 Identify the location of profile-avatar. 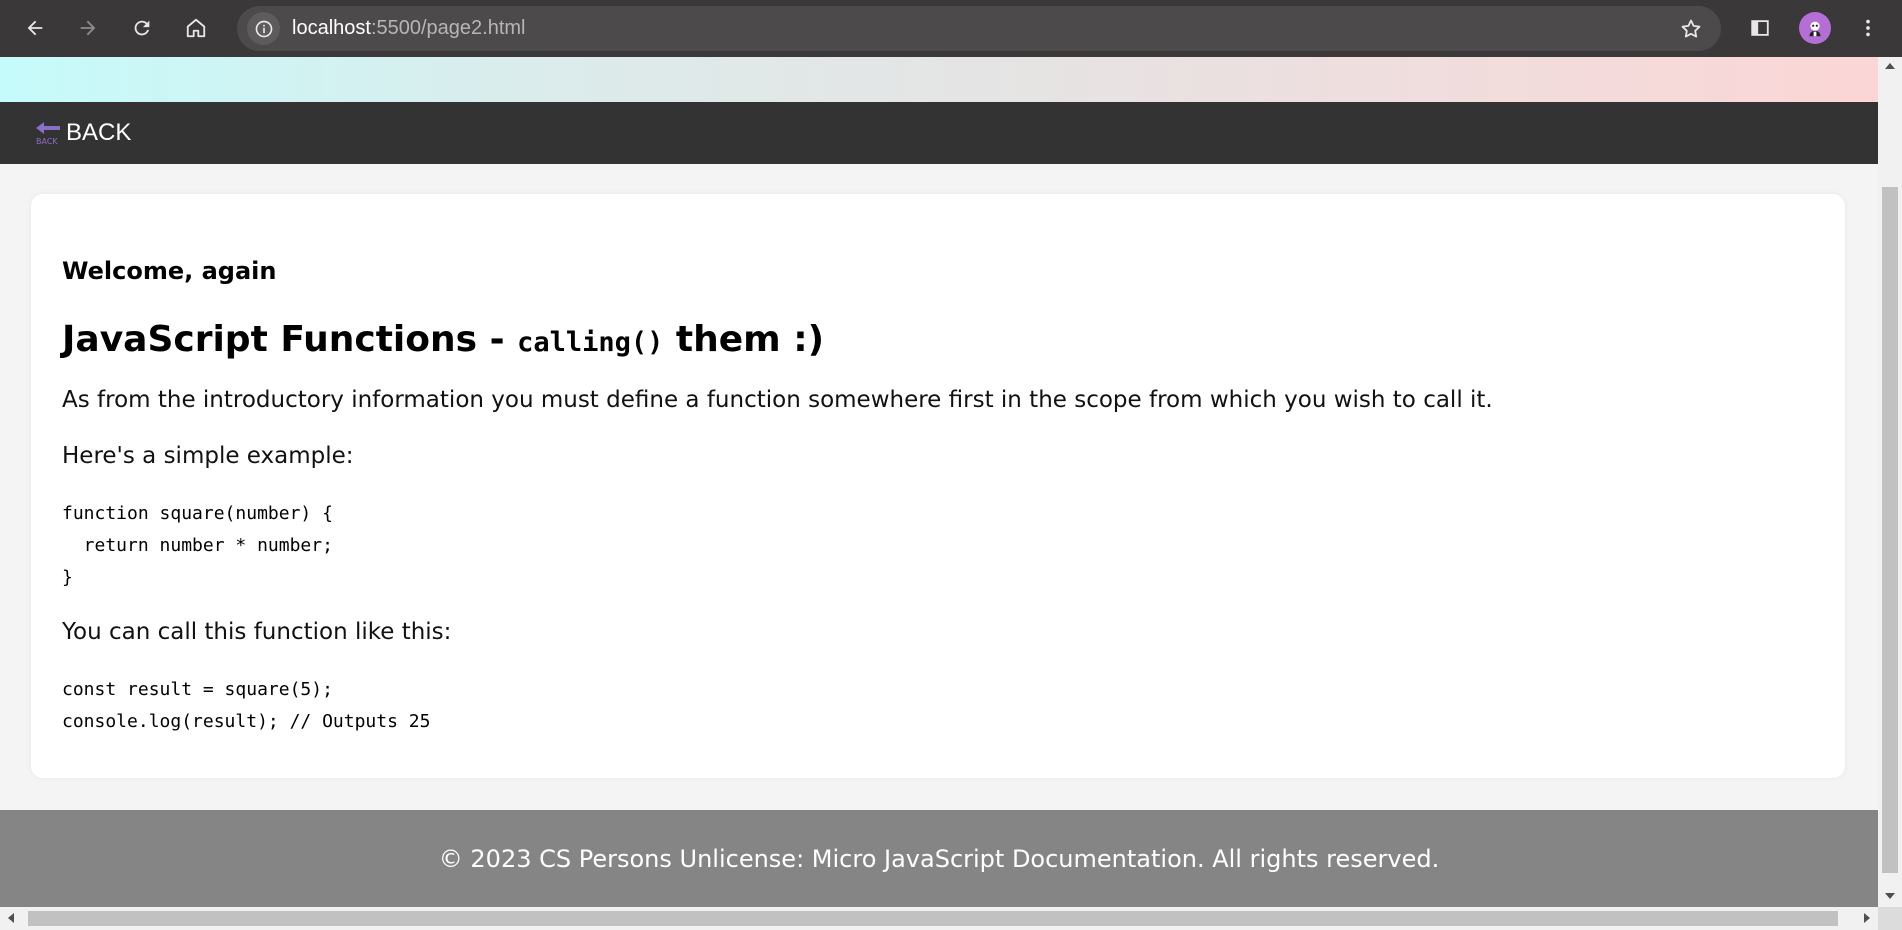
(1815, 28).